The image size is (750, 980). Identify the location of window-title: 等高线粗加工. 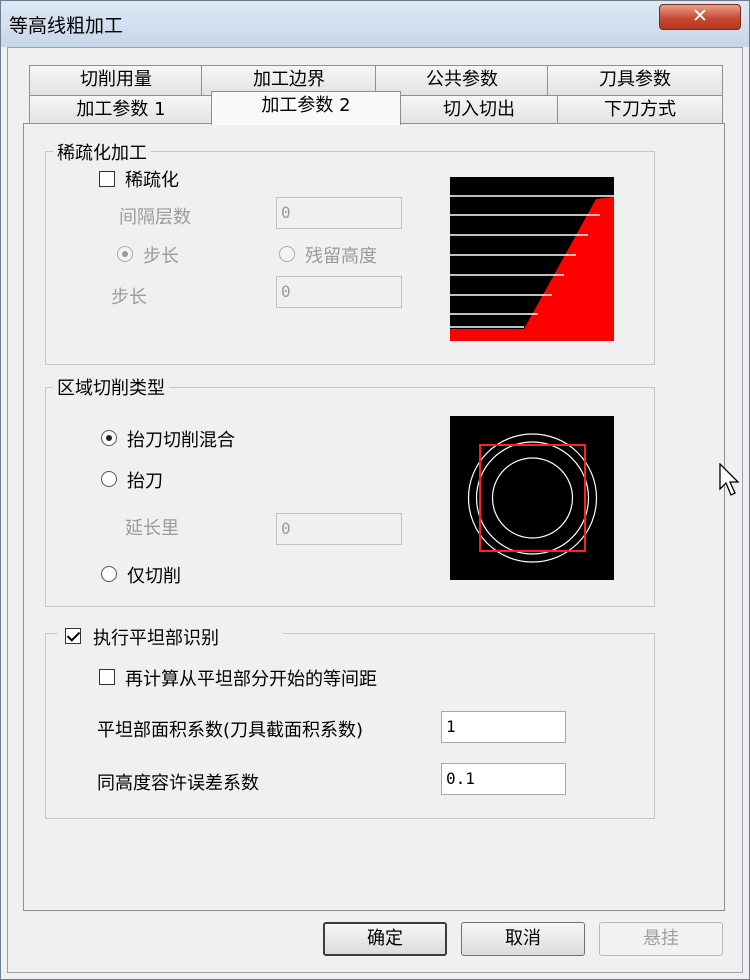
(66, 26).